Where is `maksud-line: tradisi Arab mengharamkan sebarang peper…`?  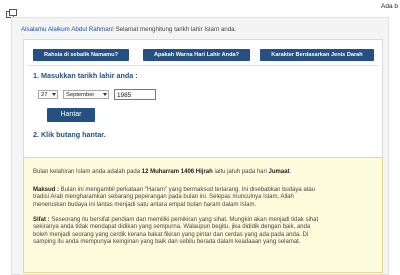
maksud-line: tradisi Arab mengharamkan sebarang peper… is located at coordinates (163, 197).